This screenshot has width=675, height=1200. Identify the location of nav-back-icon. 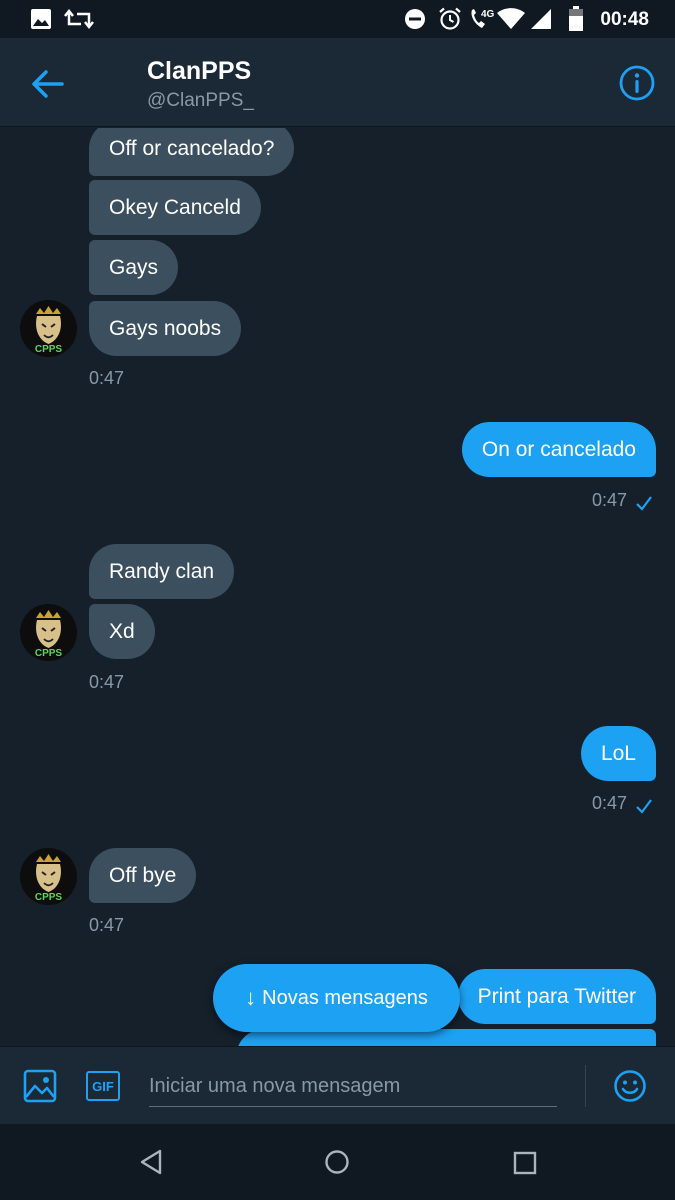
(151, 1162).